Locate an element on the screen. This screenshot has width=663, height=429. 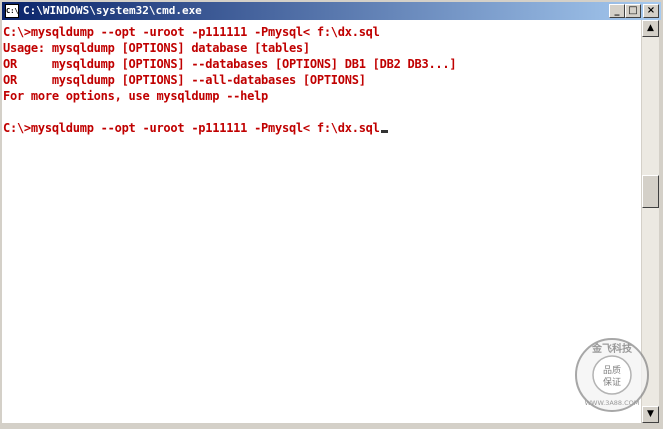
watermark-bottom-text: WWW.3A88.COM is located at coordinates (612, 403).